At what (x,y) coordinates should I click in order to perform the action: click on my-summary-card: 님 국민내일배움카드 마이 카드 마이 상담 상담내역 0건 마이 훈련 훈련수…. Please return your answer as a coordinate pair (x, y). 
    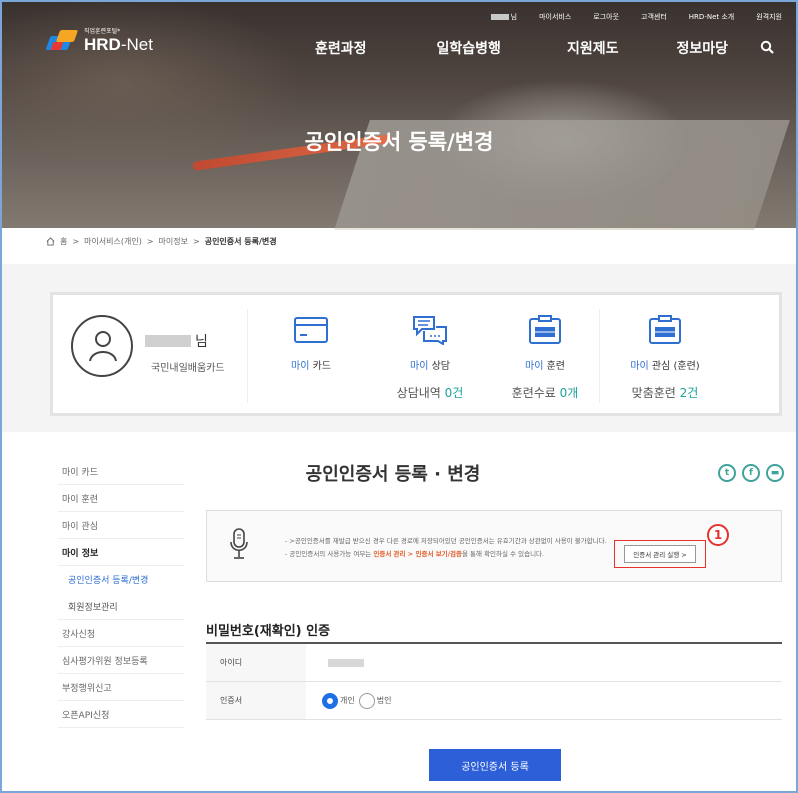
    Looking at the image, I should click on (416, 354).